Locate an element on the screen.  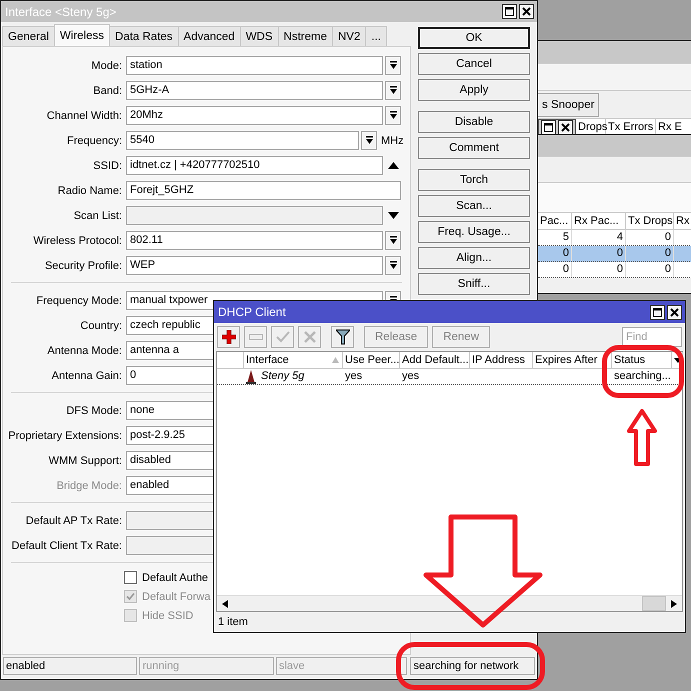
status-field: running is located at coordinates (206, 666).